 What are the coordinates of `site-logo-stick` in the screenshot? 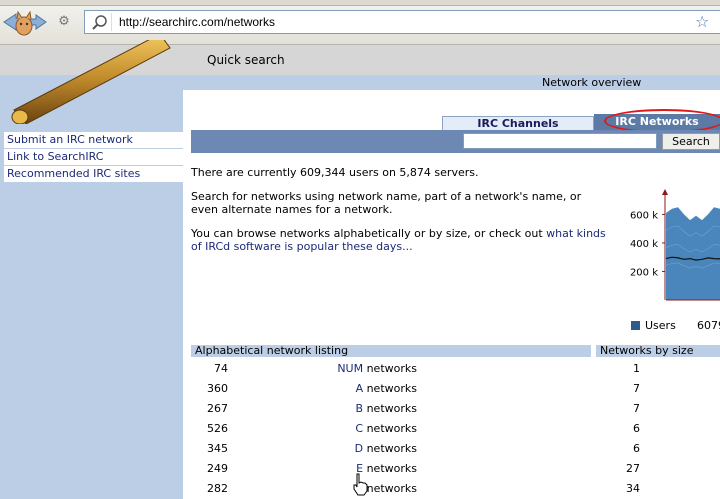 It's located at (91, 82).